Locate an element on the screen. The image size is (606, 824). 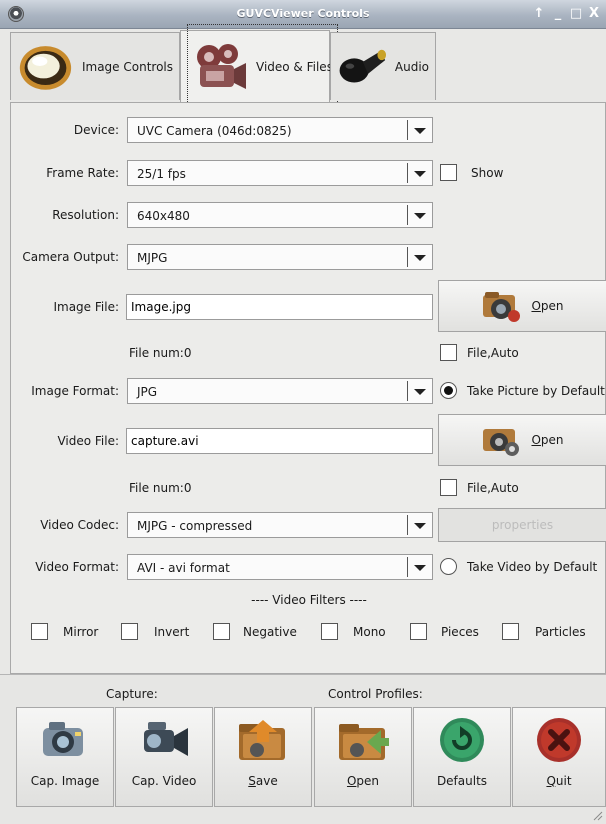
image-file-open-button: Open is located at coordinates (522, 306).